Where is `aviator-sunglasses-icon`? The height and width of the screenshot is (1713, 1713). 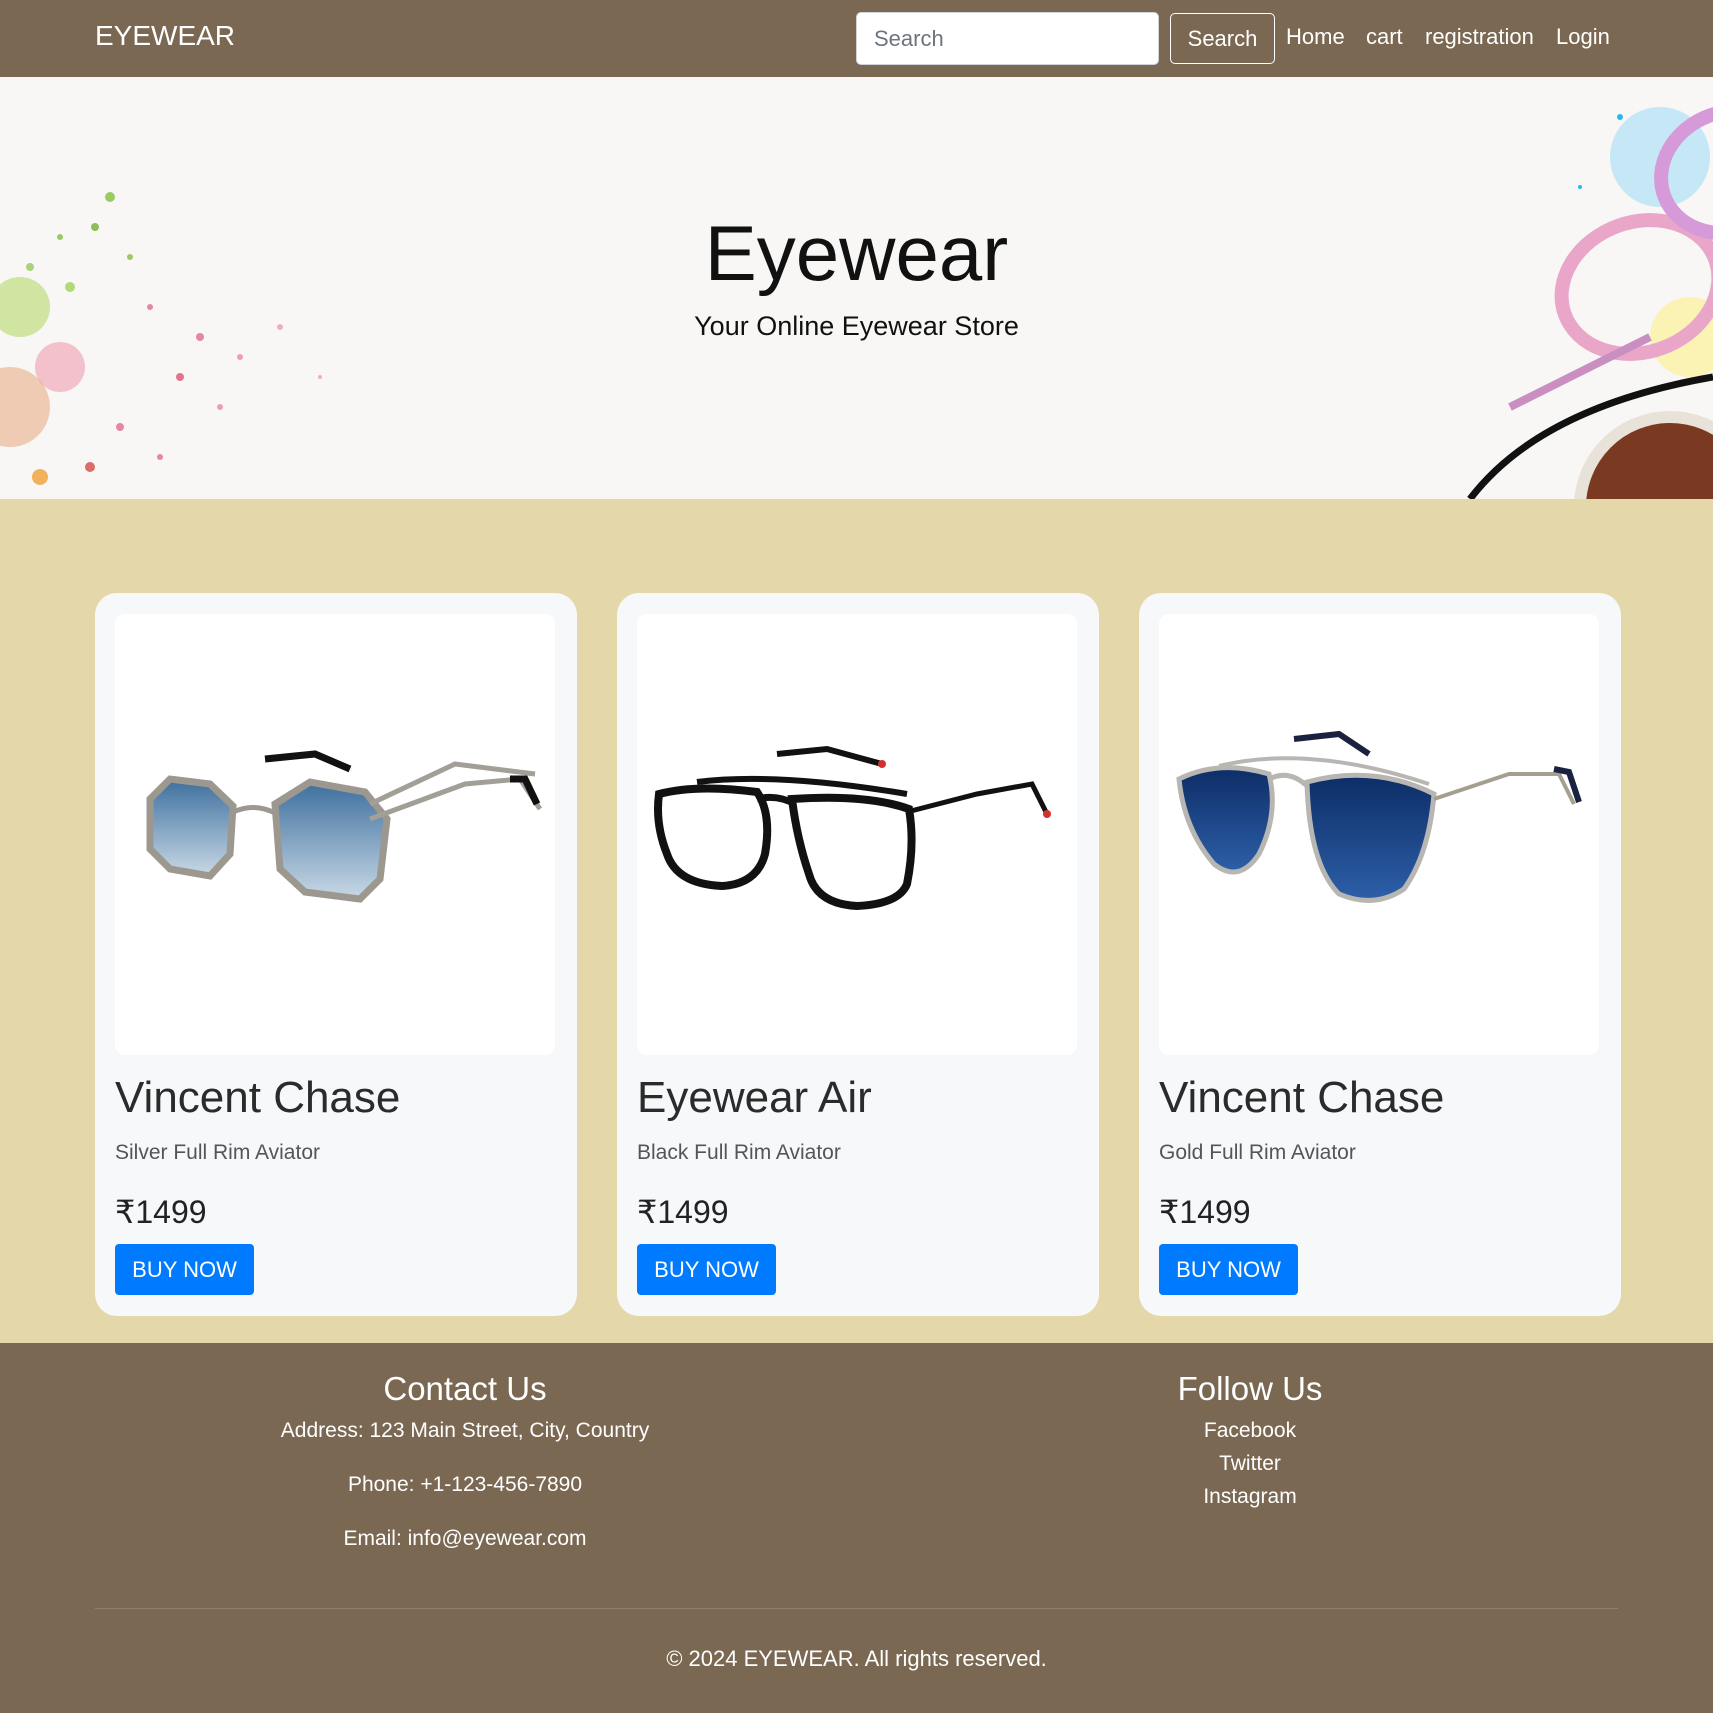
aviator-sunglasses-icon is located at coordinates (1379, 816).